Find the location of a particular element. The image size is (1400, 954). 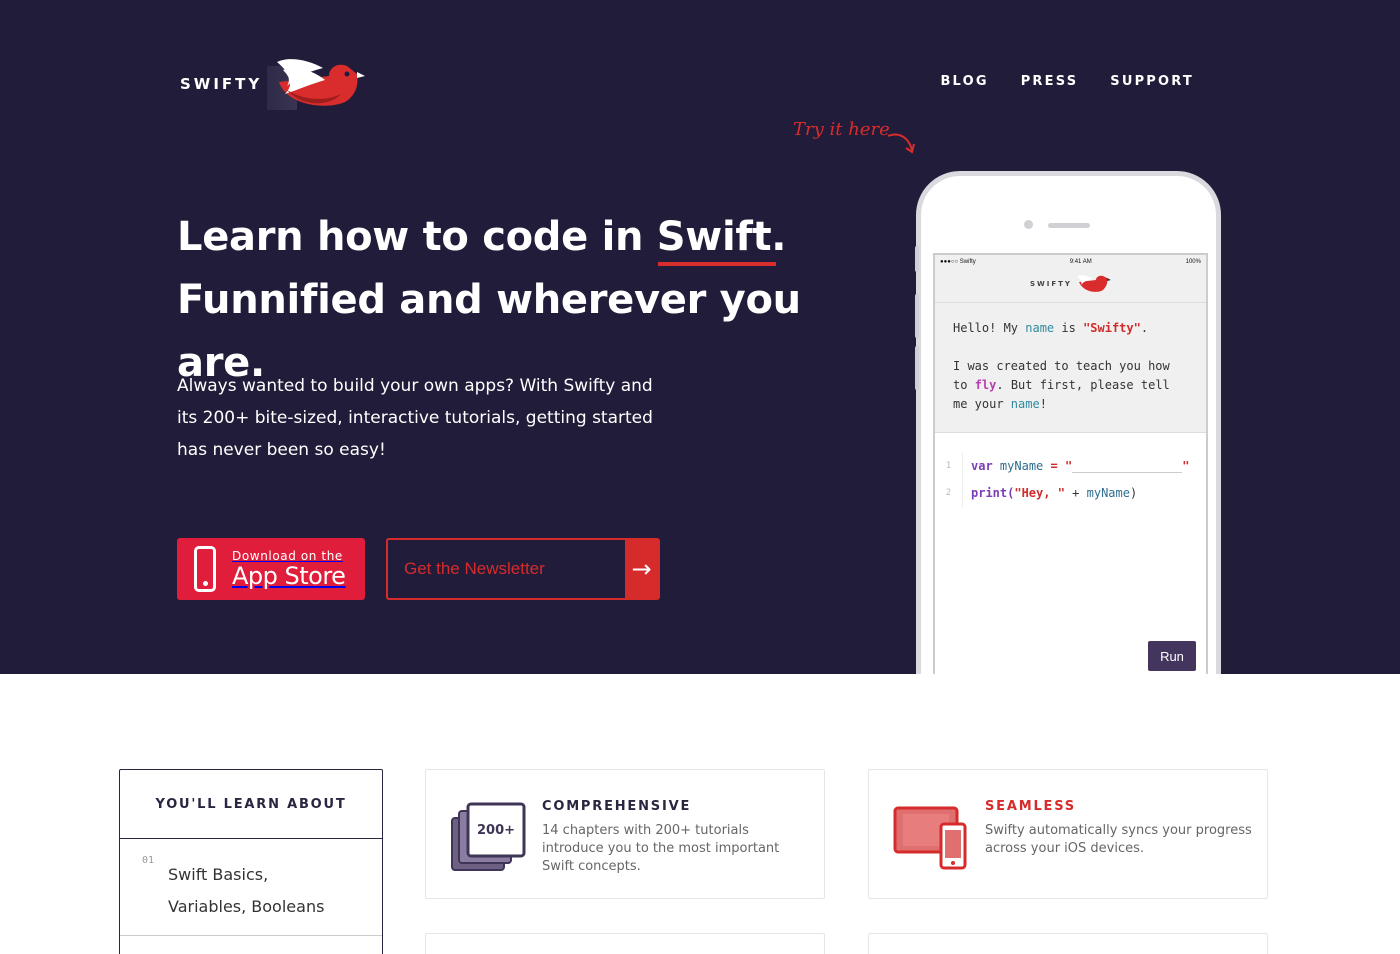

topic-number: 01 is located at coordinates (148, 860).